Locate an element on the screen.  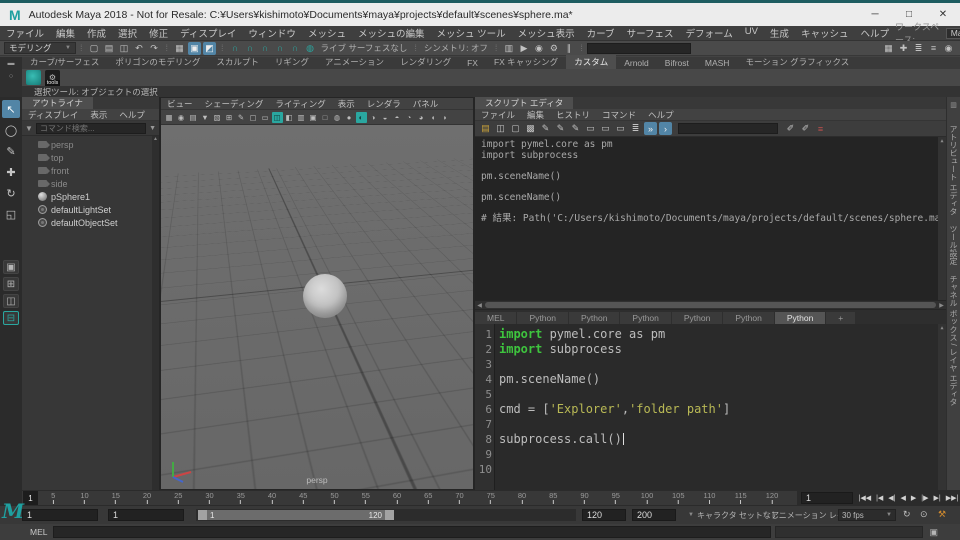
outliner-scrollbar: ▲ is located at coordinates (155, 313).